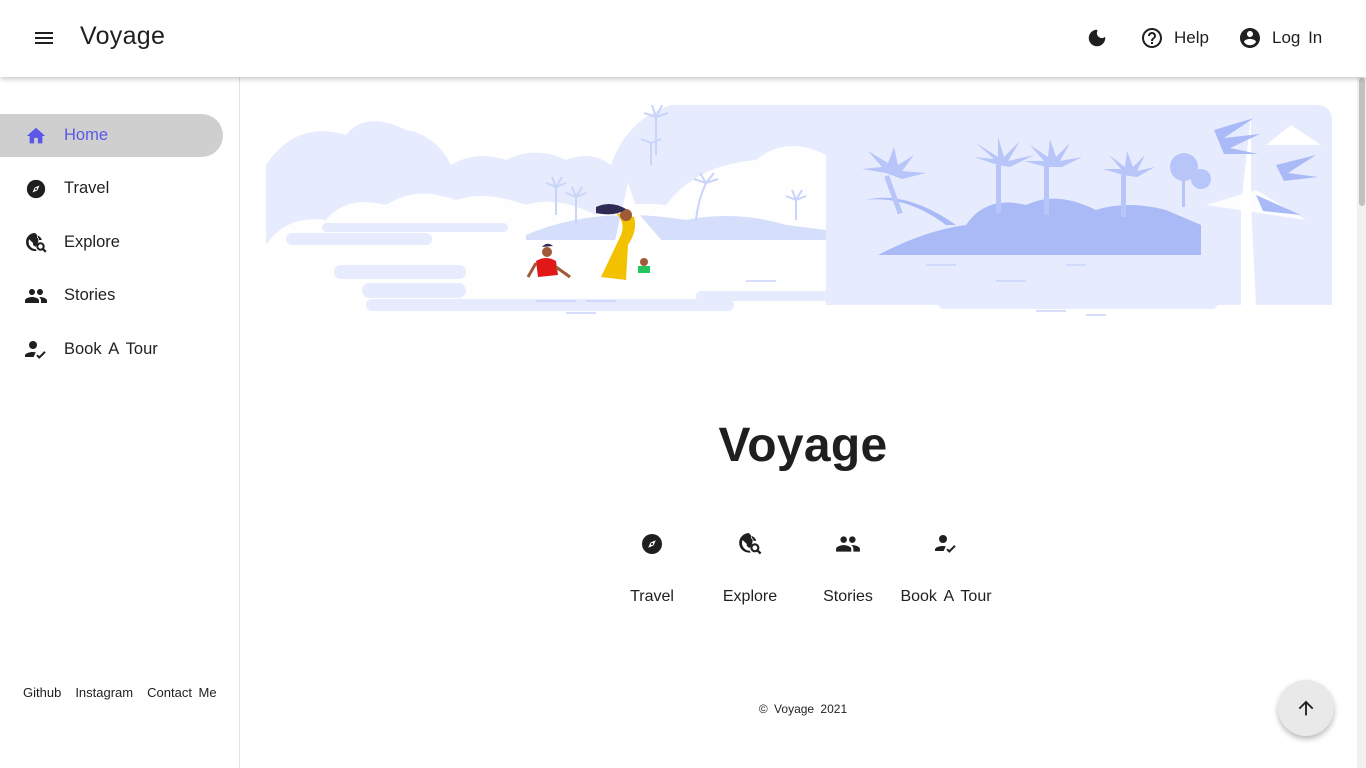  I want to click on quick-link-travel: Travel, so click(652, 568).